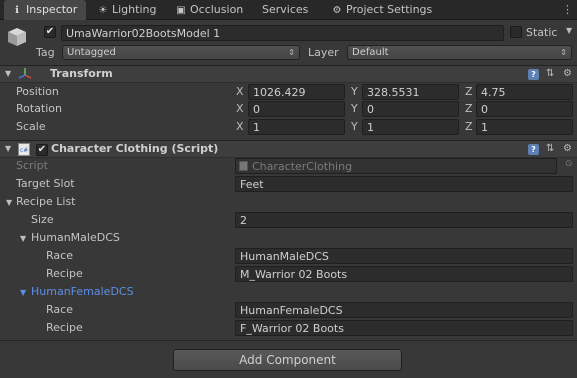  Describe the element at coordinates (81, 73) in the screenshot. I see `transform-title: Transform` at that location.